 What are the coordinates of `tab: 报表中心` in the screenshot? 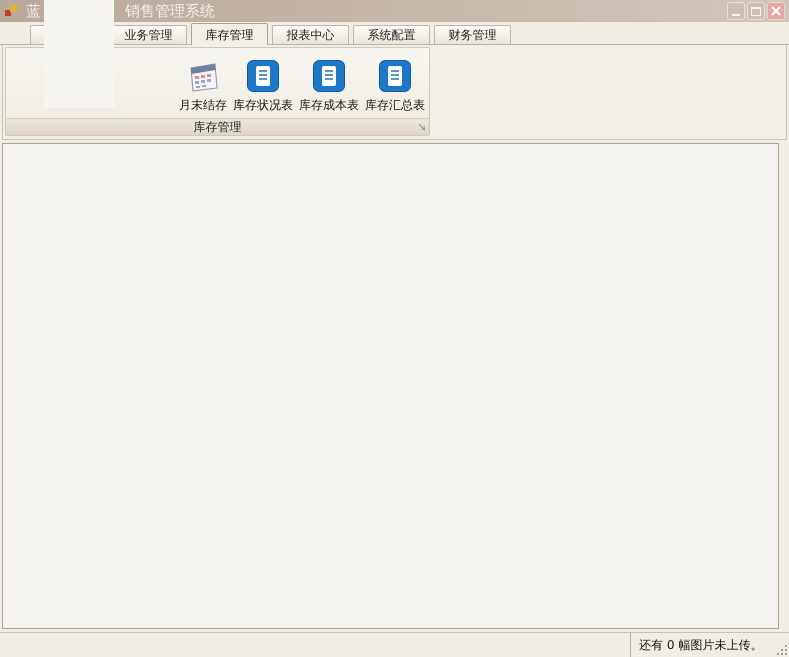 It's located at (310, 34).